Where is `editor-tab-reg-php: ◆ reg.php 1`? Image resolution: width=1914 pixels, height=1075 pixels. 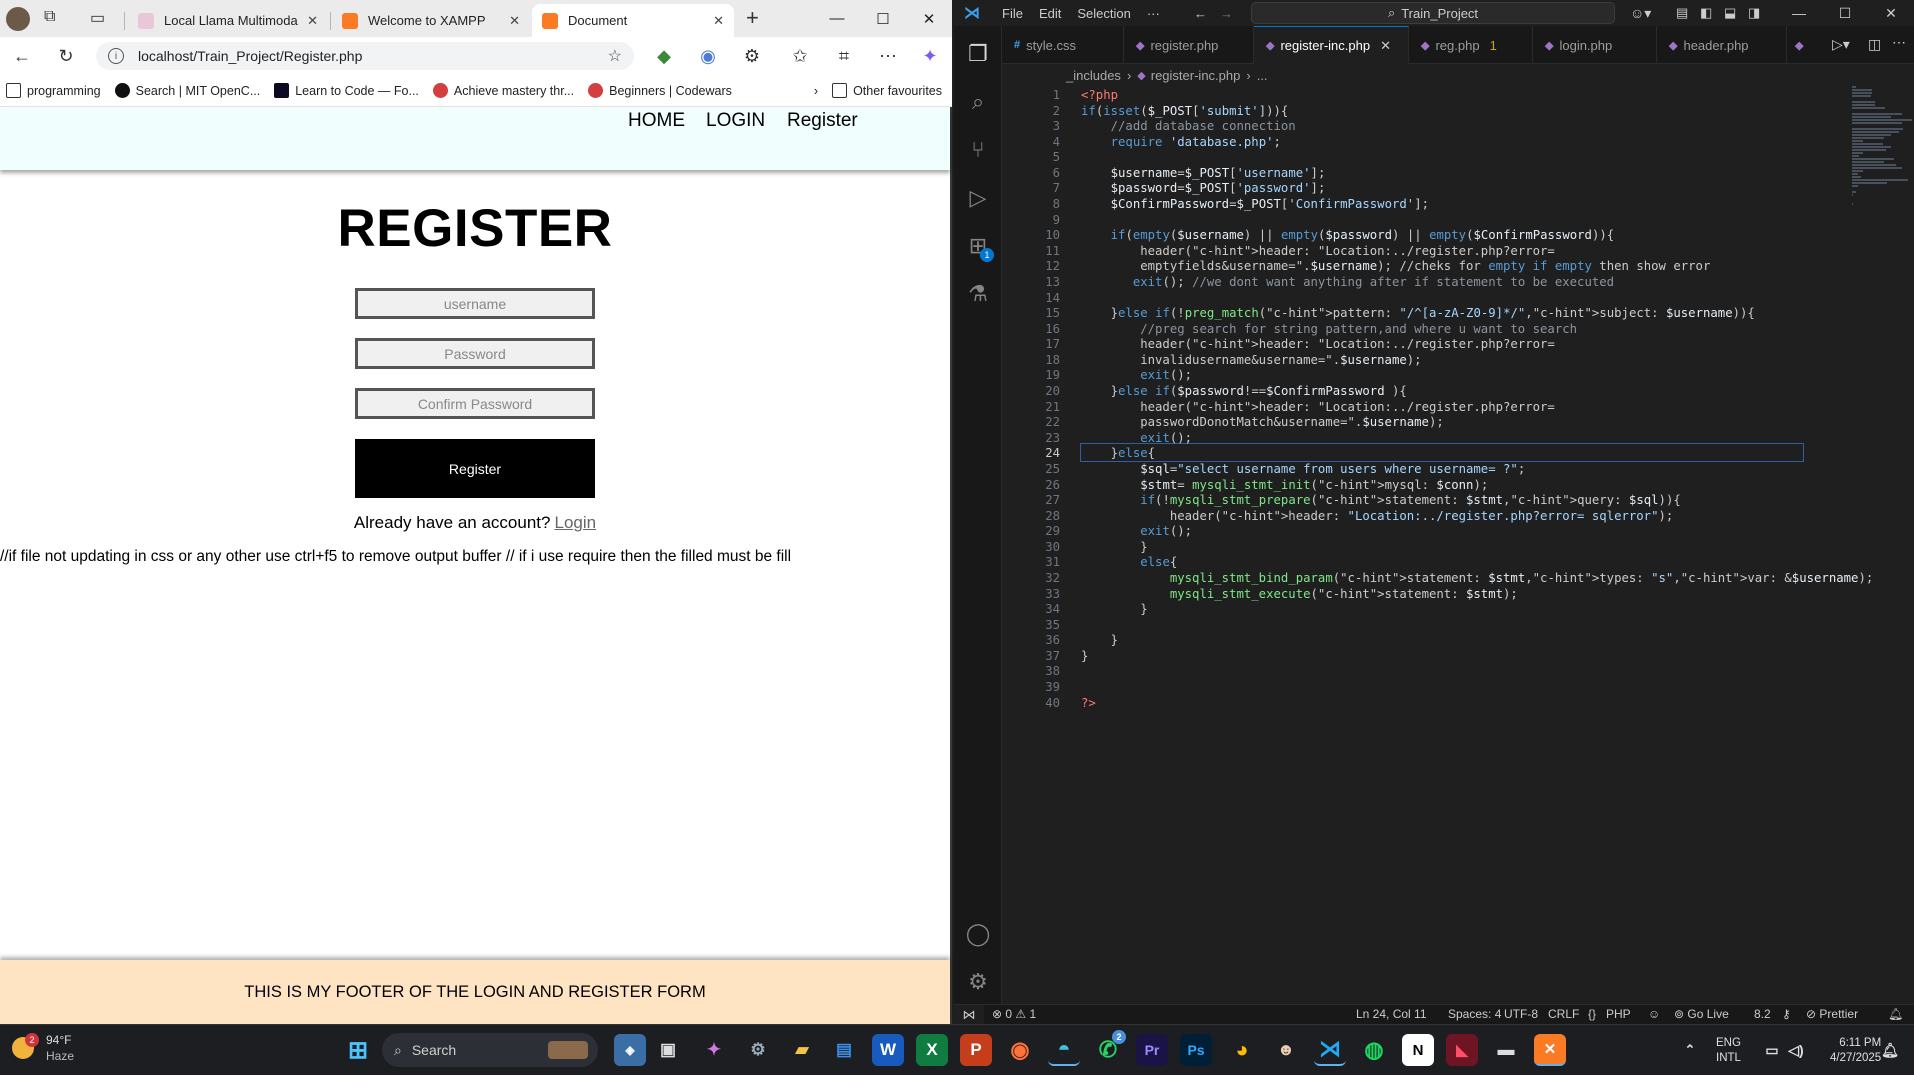 editor-tab-reg-php: ◆ reg.php 1 is located at coordinates (1471, 45).